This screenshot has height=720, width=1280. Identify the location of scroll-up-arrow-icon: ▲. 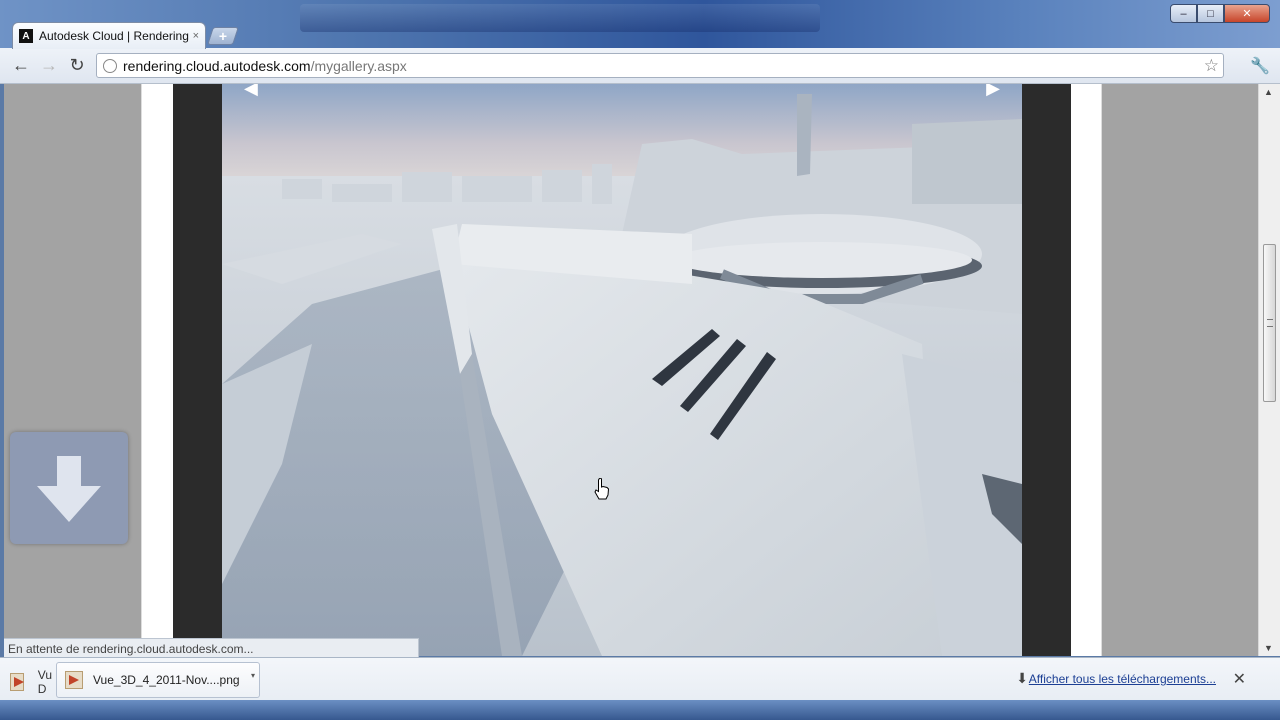
(1268, 92).